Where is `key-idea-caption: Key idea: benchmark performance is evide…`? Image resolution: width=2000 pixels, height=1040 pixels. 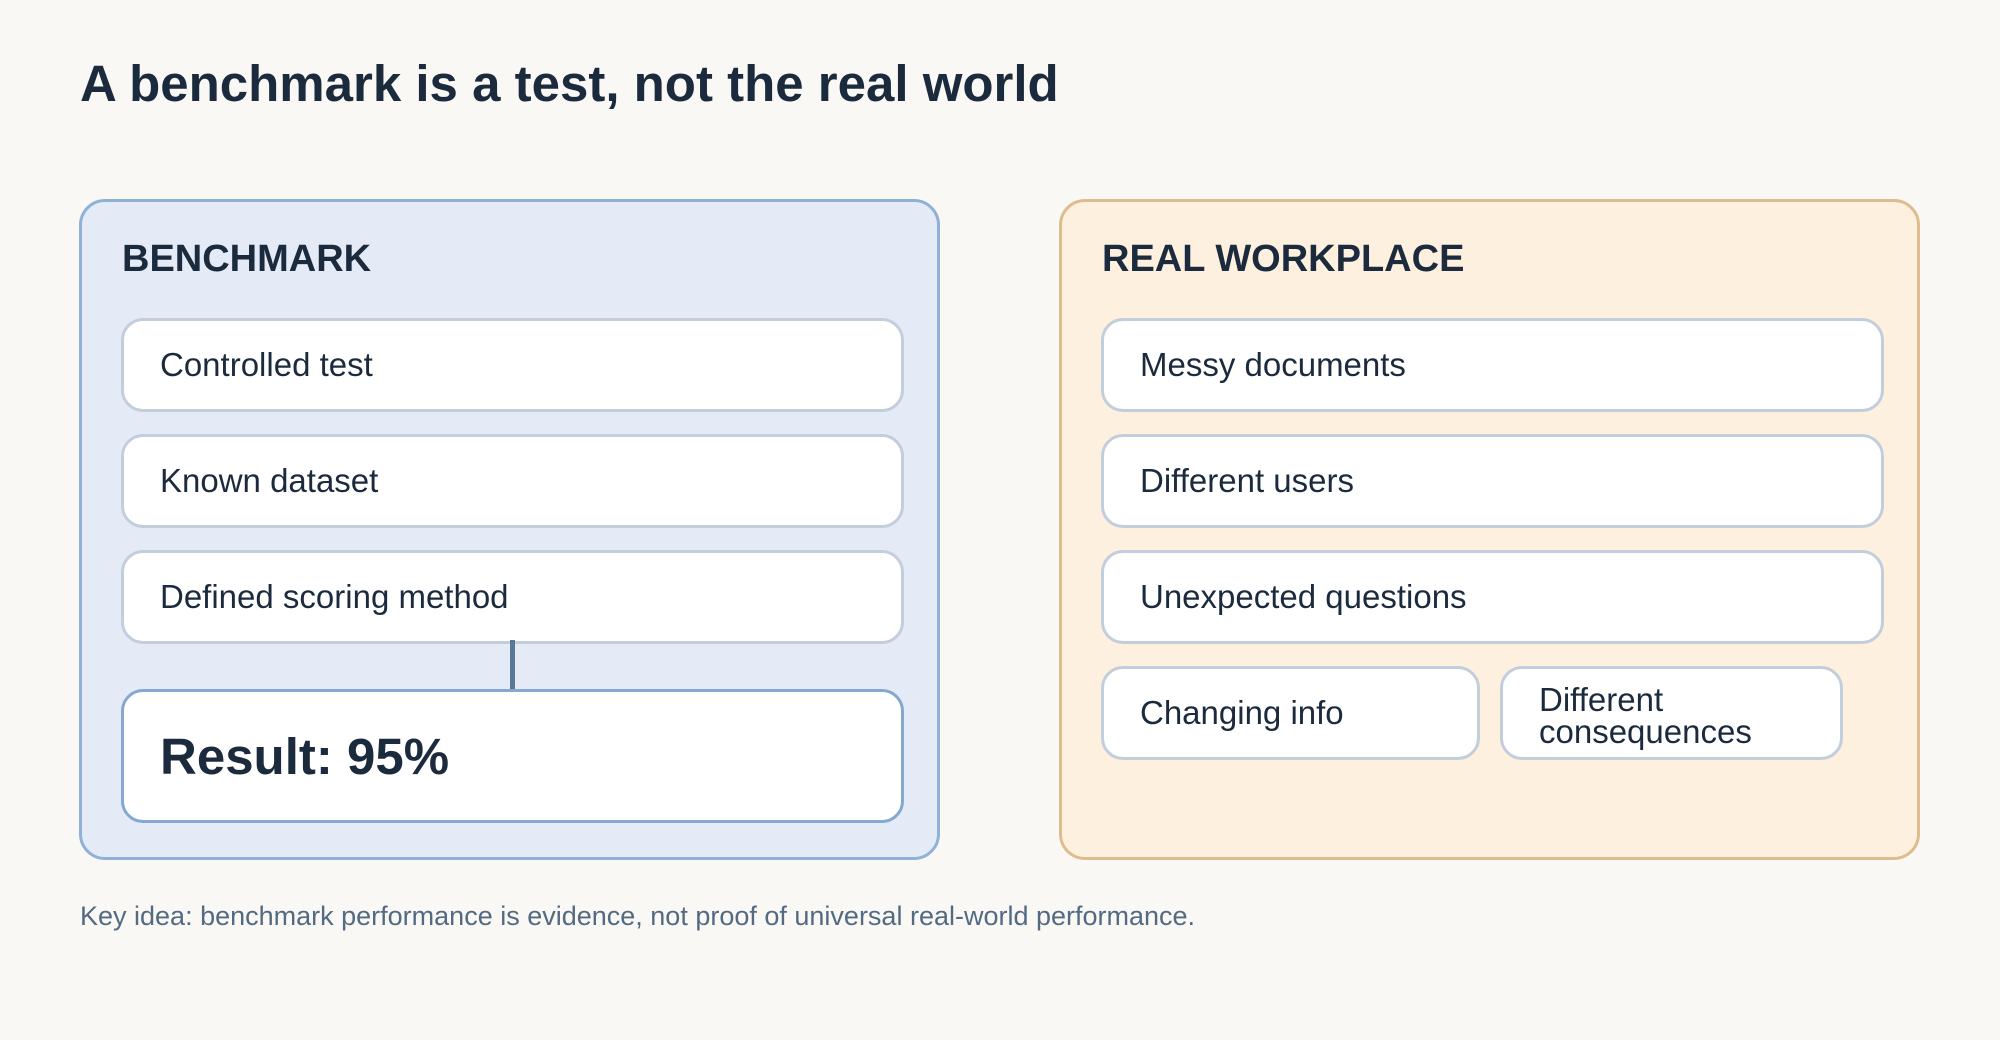 key-idea-caption: Key idea: benchmark performance is evide… is located at coordinates (638, 916).